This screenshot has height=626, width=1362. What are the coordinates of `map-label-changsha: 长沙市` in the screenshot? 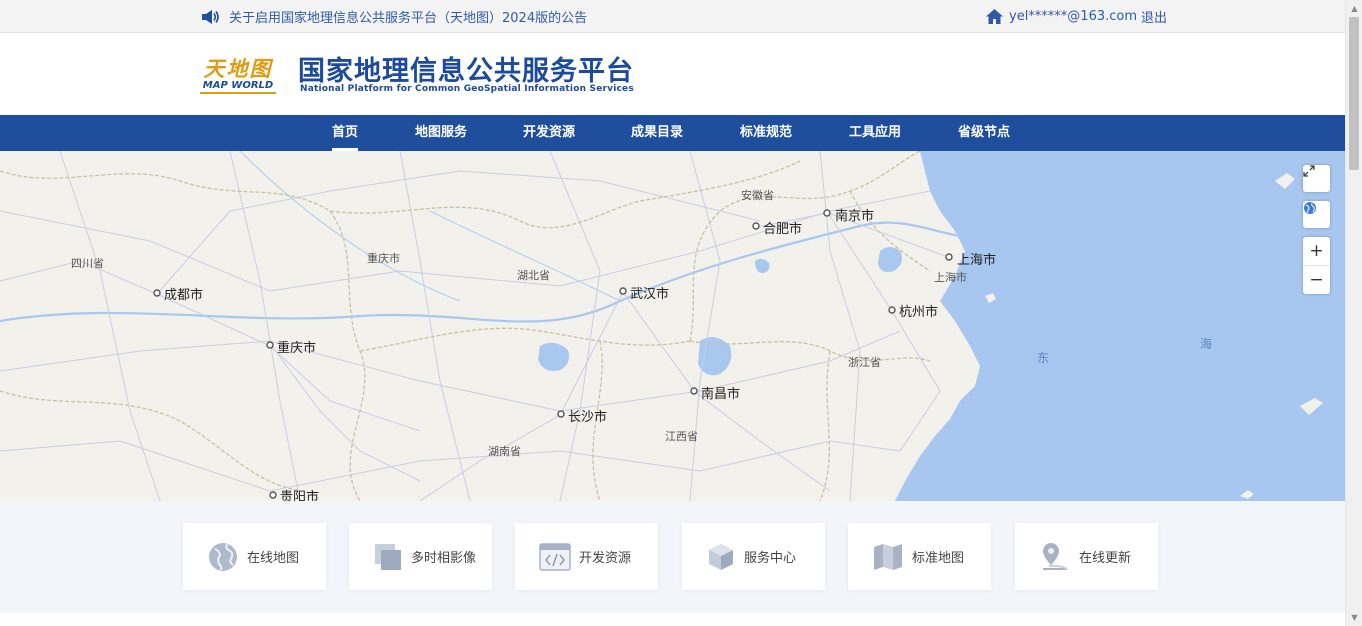 It's located at (587, 417).